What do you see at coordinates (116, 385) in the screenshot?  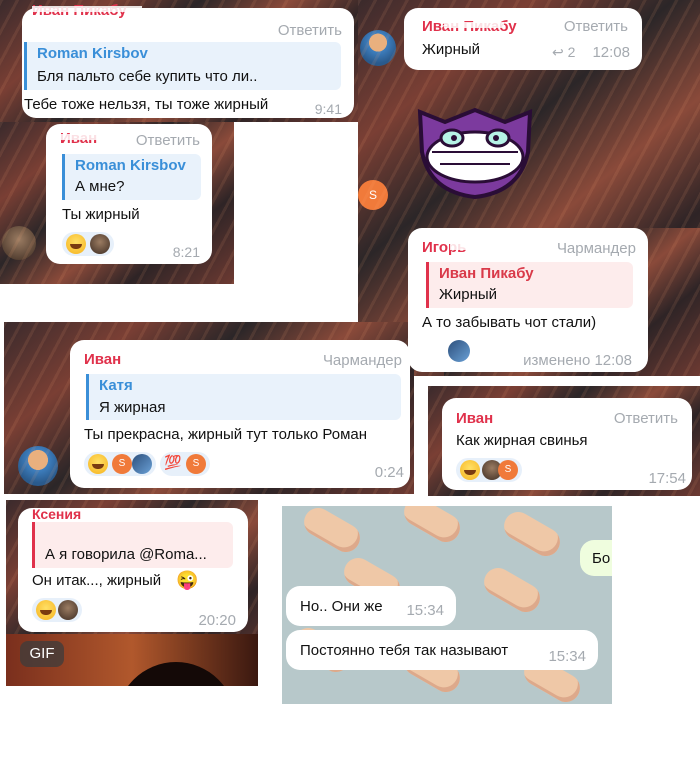 I see `quote-author: Катя` at bounding box center [116, 385].